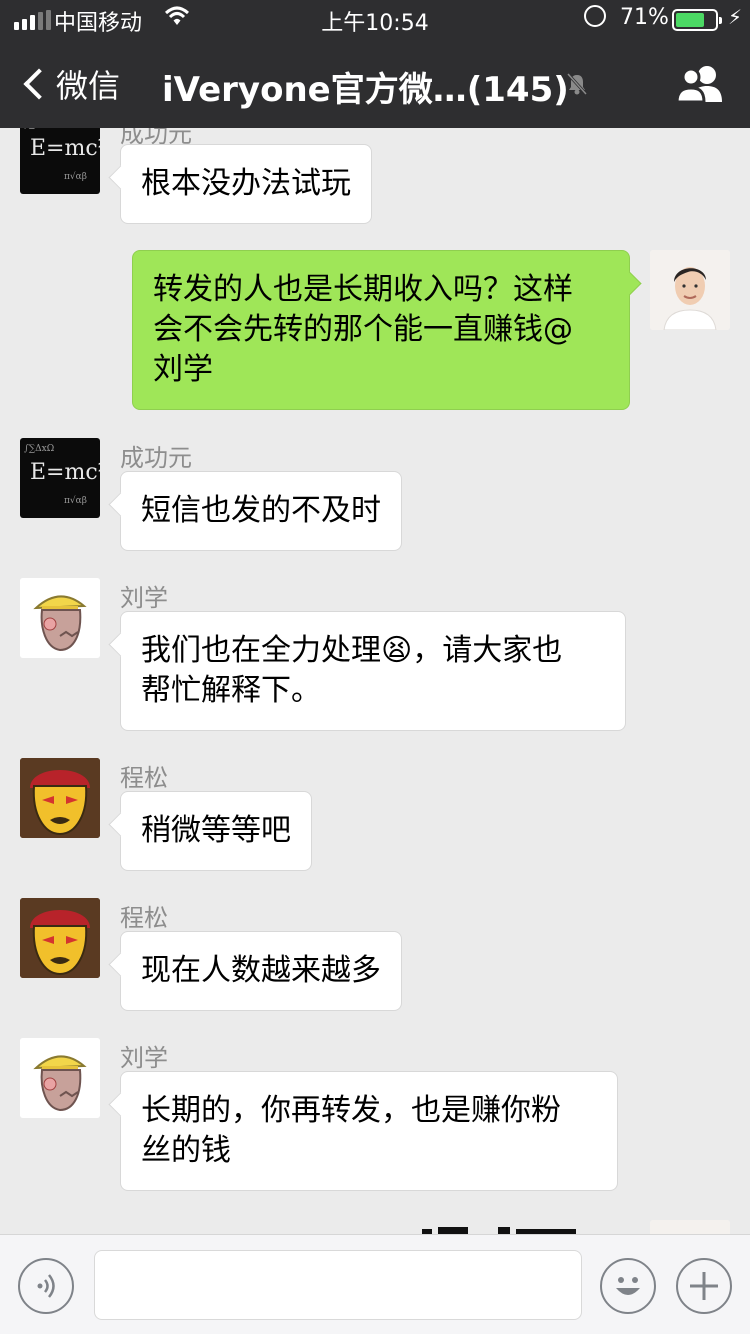  Describe the element at coordinates (577, 87) in the screenshot. I see `mute-icon` at that location.